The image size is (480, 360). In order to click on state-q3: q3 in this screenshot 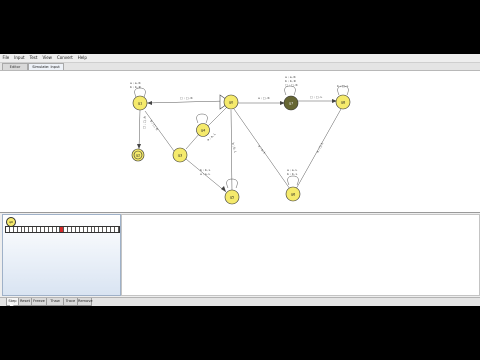, I will do `click(180, 155)`.